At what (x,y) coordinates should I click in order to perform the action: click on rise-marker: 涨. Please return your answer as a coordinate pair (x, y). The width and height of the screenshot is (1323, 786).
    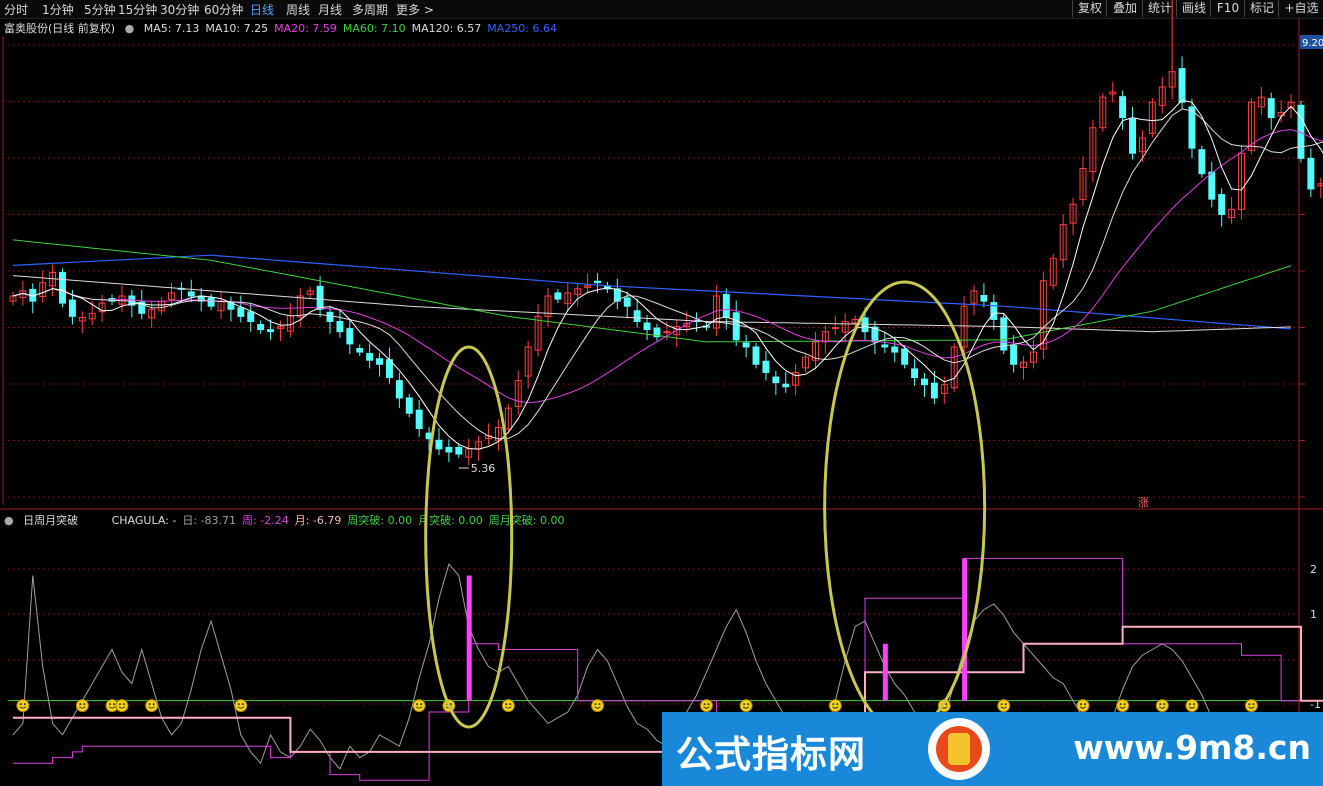
    Looking at the image, I should click on (1143, 502).